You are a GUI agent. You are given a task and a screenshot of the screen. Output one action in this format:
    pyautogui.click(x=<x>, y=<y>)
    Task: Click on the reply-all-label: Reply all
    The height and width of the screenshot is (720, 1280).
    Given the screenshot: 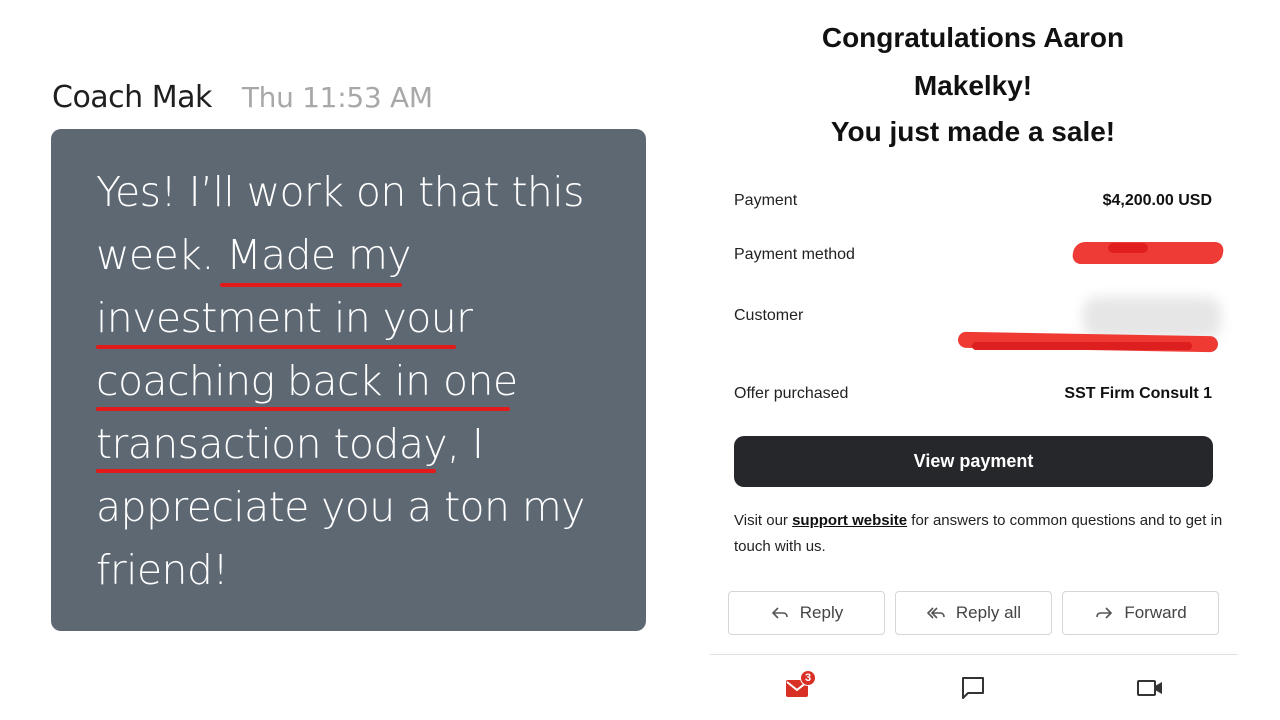 What is the action you would take?
    pyautogui.click(x=988, y=612)
    